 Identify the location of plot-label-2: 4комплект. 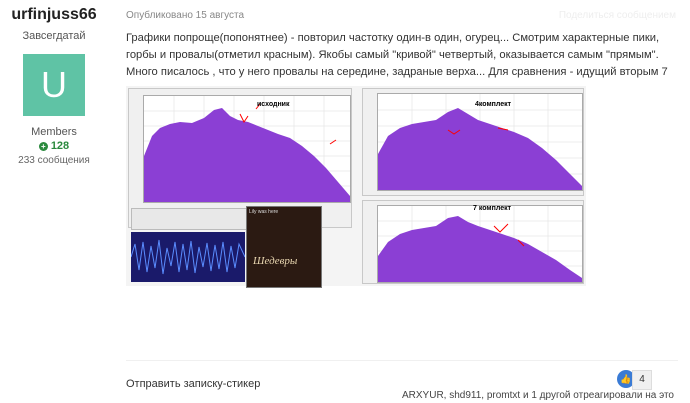
(493, 104).